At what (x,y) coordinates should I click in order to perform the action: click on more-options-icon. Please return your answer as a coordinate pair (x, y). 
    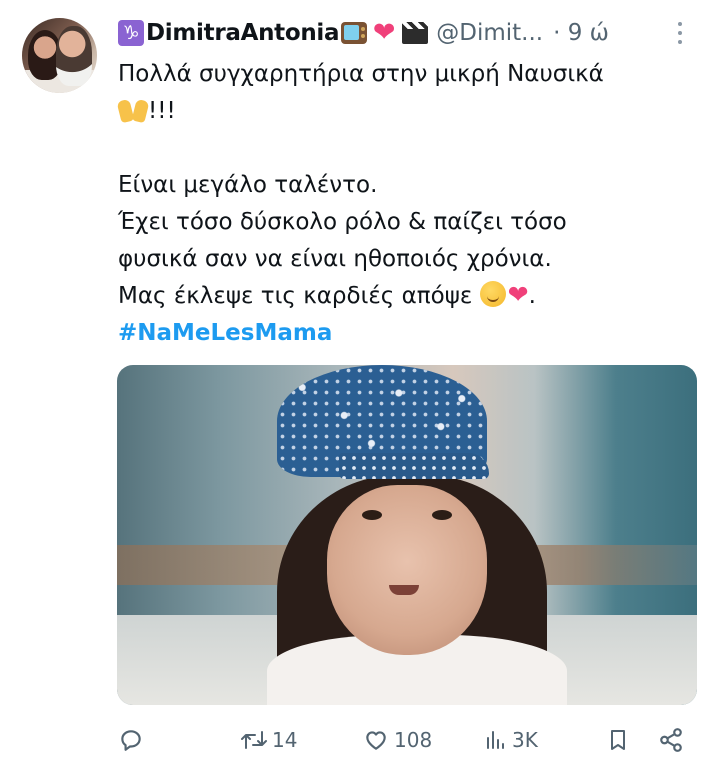
    Looking at the image, I should click on (680, 35).